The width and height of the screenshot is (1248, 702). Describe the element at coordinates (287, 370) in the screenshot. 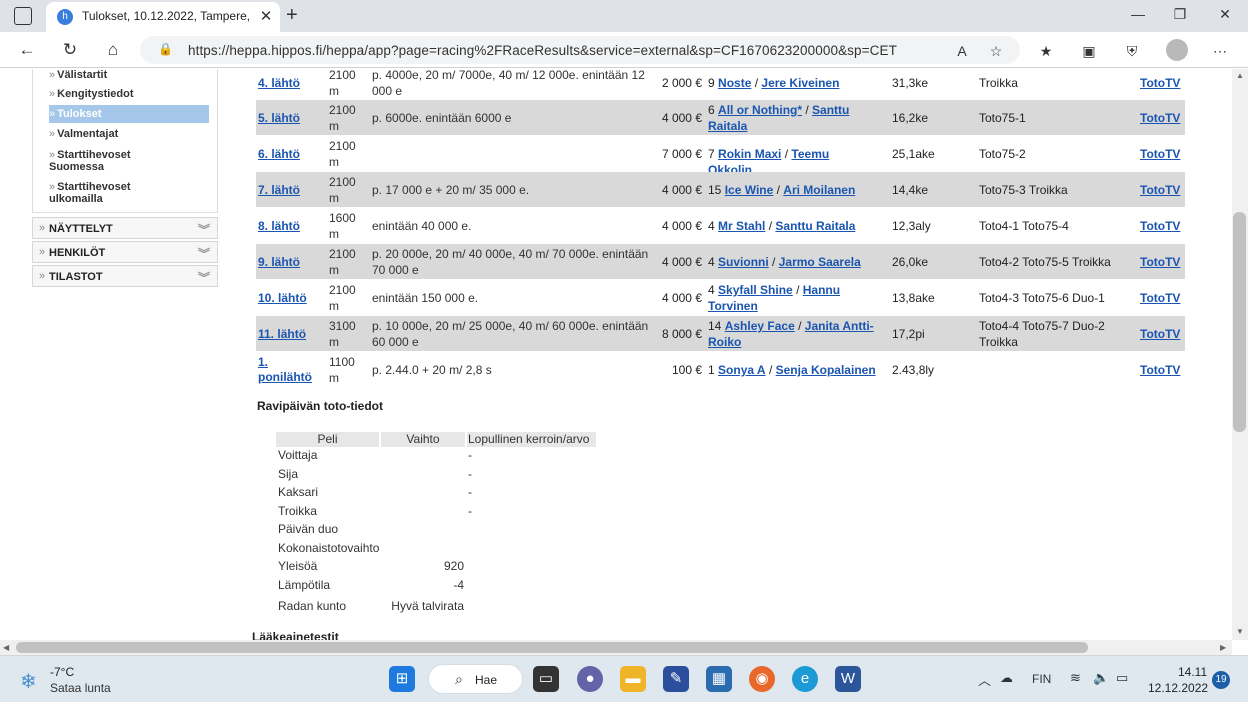

I see `race-link: 1. ponilähtö` at that location.